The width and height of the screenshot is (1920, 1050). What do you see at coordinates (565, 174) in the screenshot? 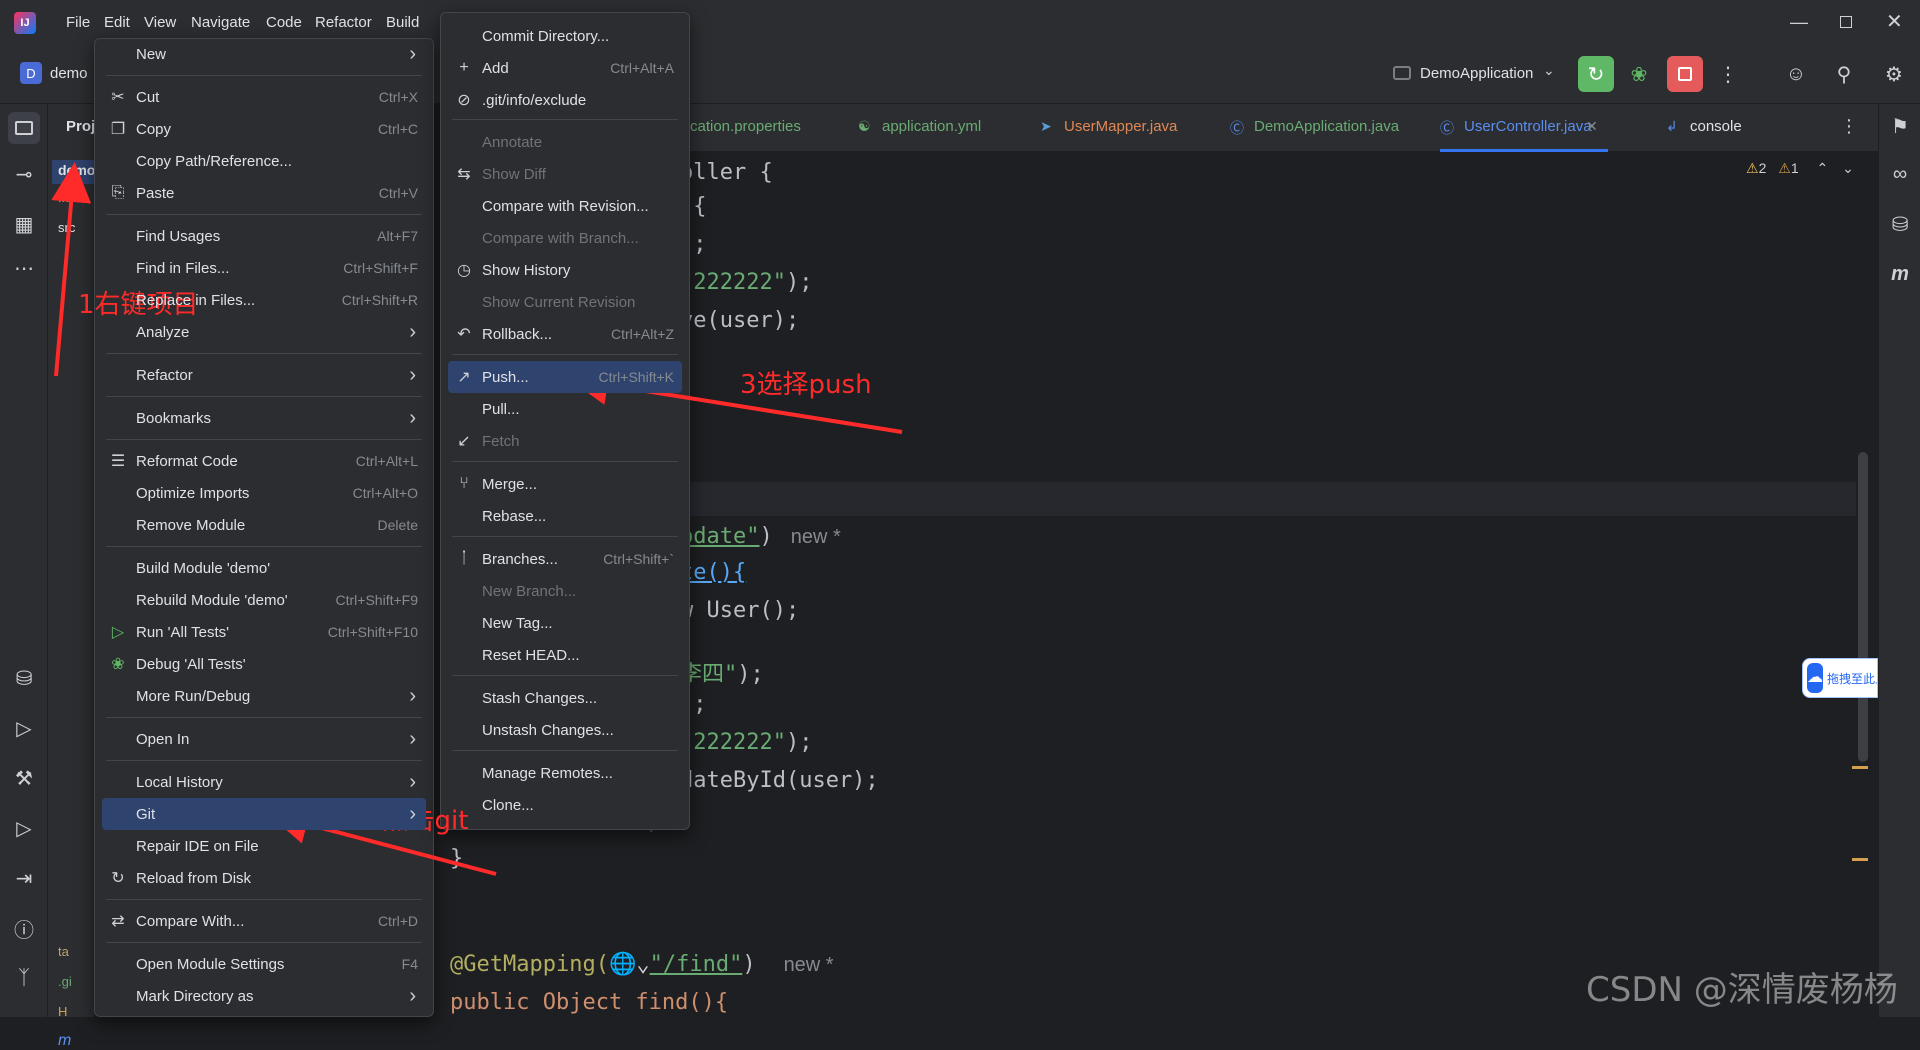
I see `menu-item-show-diff: ⇆ Show Diff` at bounding box center [565, 174].